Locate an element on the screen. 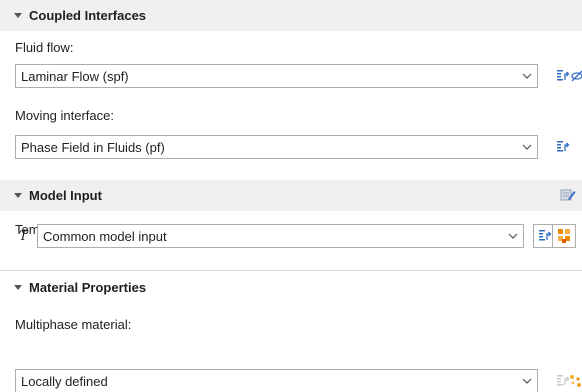 This screenshot has width=582, height=392. section-header-model-input: Model Input is located at coordinates (291, 195).